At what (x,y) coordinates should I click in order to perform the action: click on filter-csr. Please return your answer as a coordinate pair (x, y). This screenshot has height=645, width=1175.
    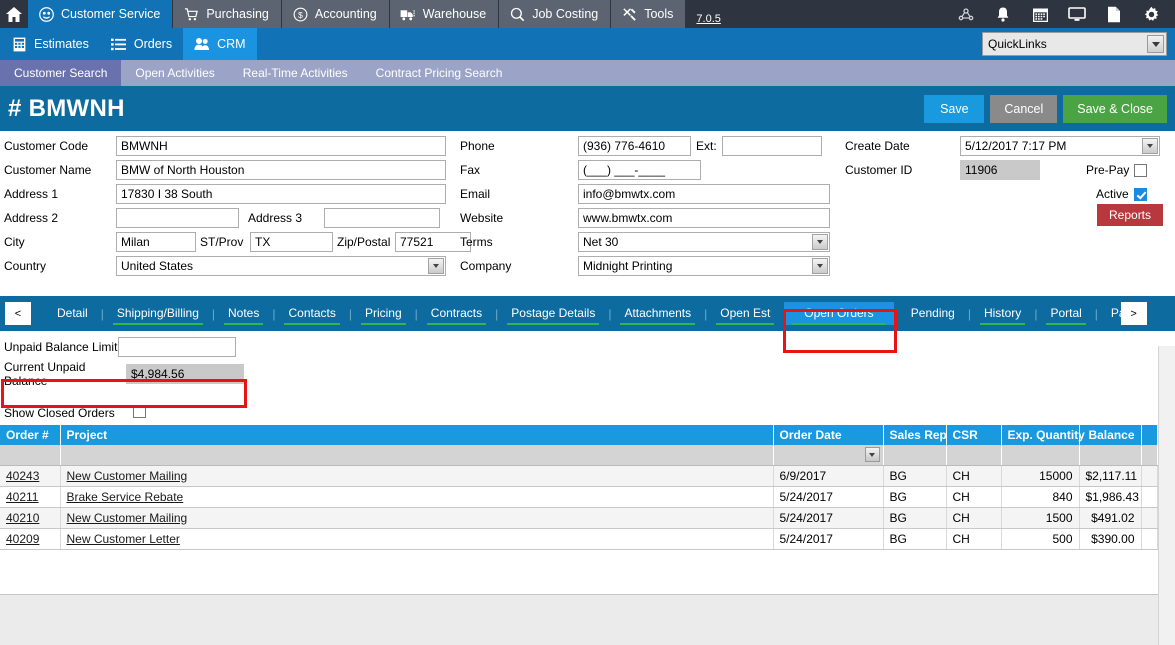
    Looking at the image, I should click on (974, 455).